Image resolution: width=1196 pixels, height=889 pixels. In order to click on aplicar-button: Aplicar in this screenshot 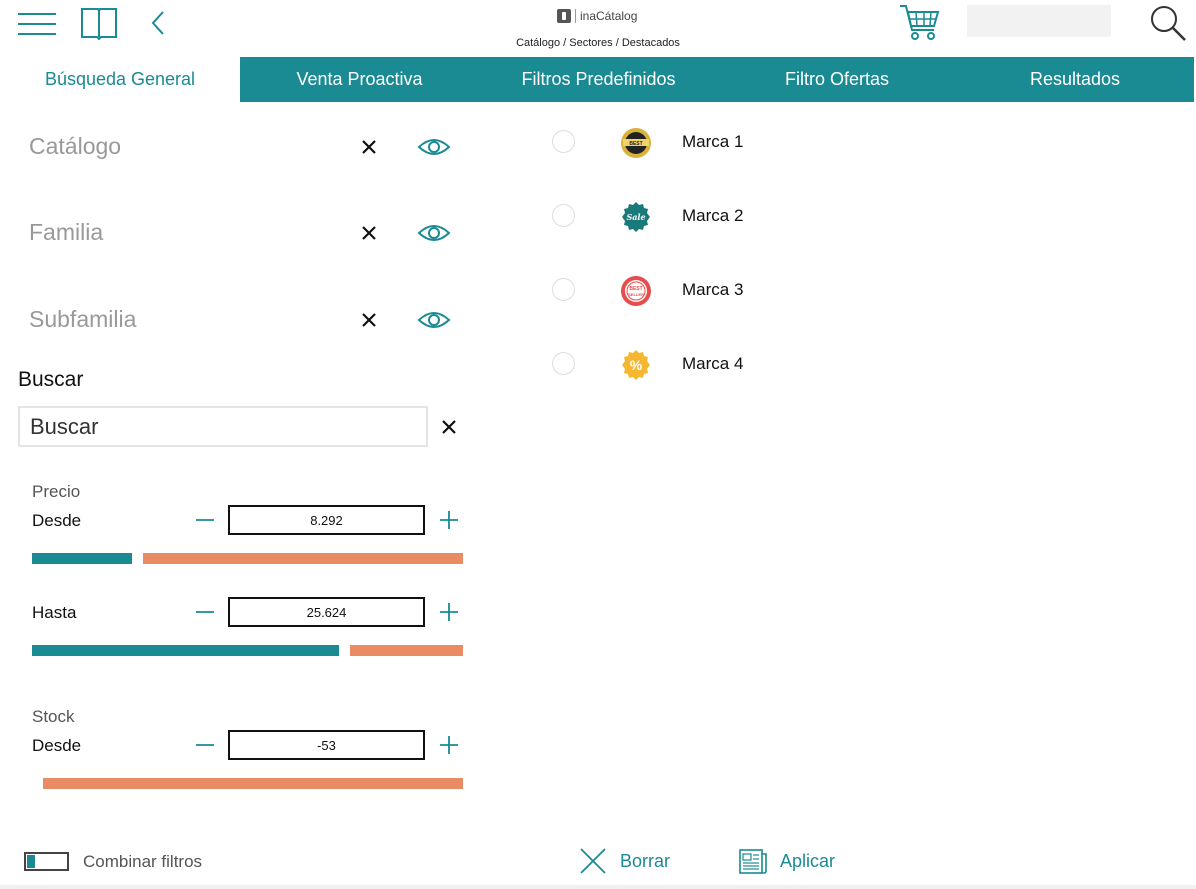, I will do `click(786, 861)`.